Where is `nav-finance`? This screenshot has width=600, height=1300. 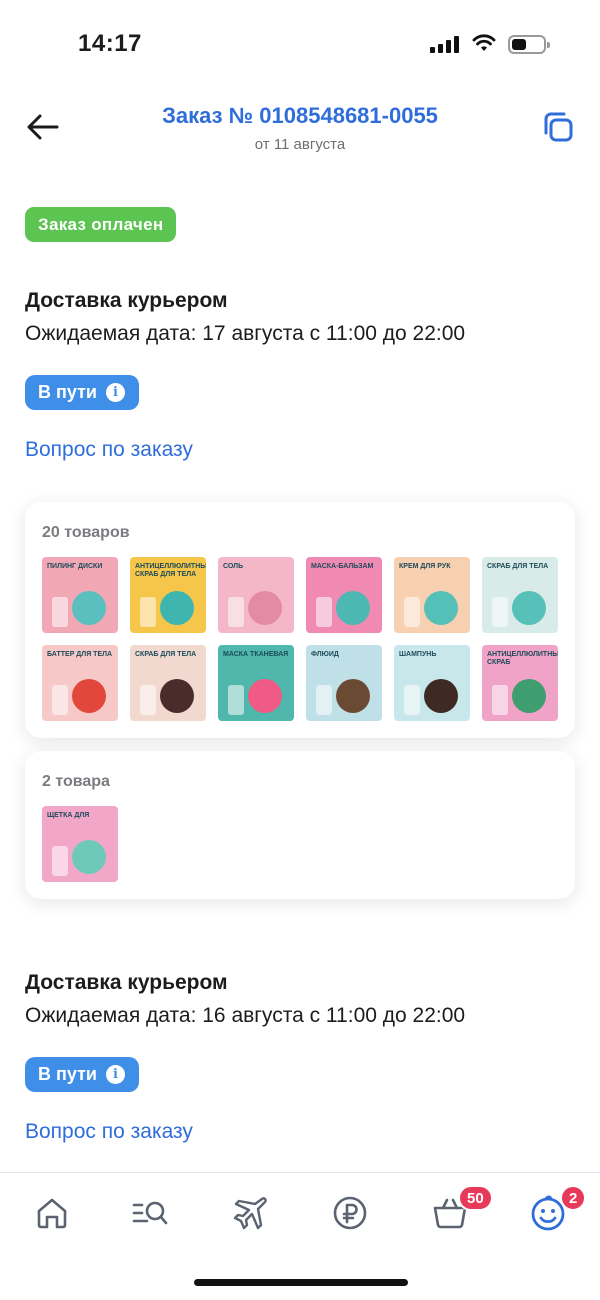
nav-finance is located at coordinates (350, 1213).